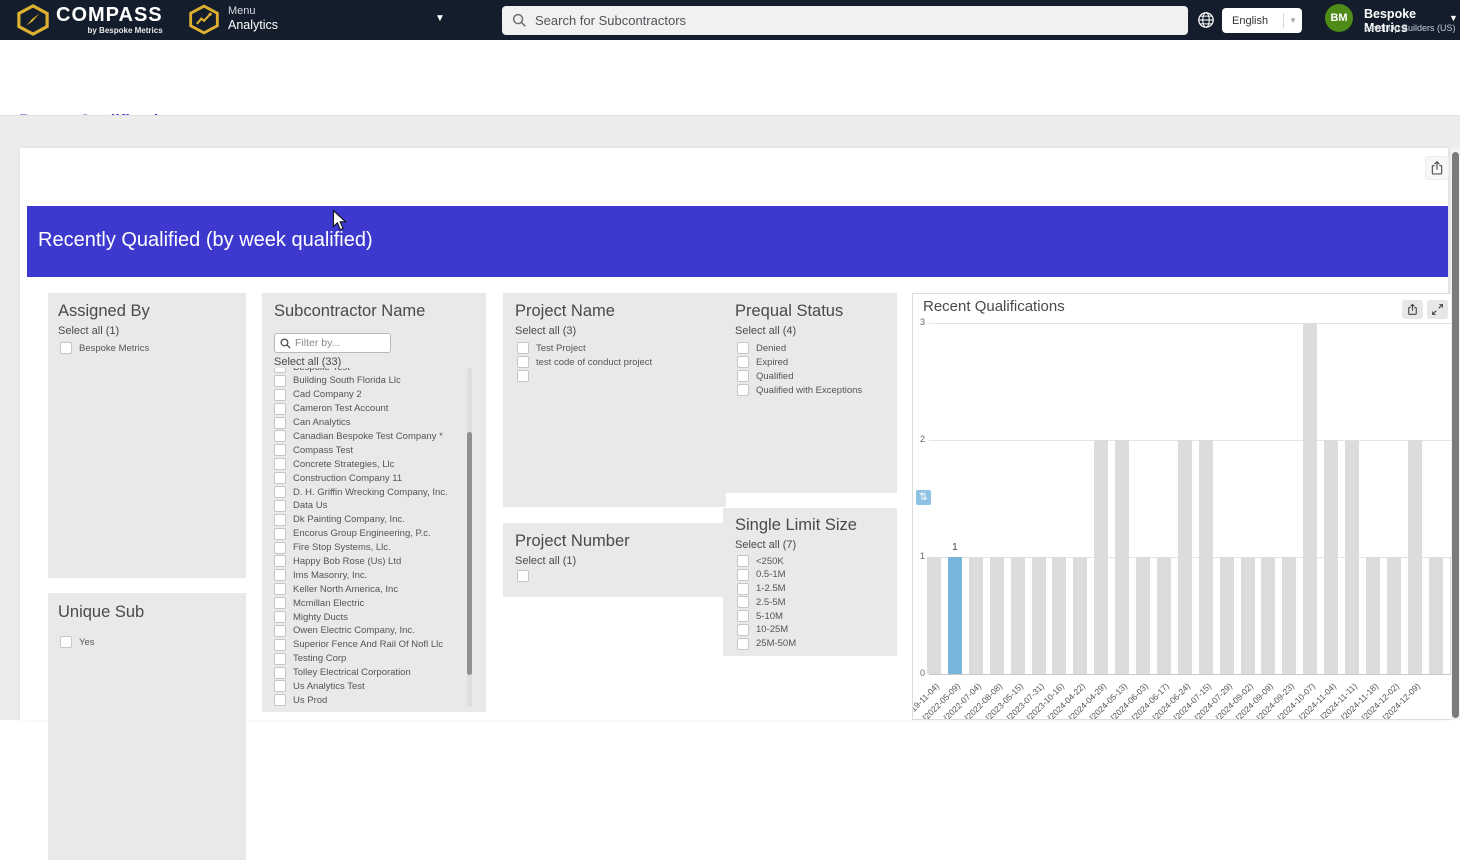 This screenshot has height=860, width=1460. What do you see at coordinates (799, 362) in the screenshot?
I see `checkbox-option: Expired` at bounding box center [799, 362].